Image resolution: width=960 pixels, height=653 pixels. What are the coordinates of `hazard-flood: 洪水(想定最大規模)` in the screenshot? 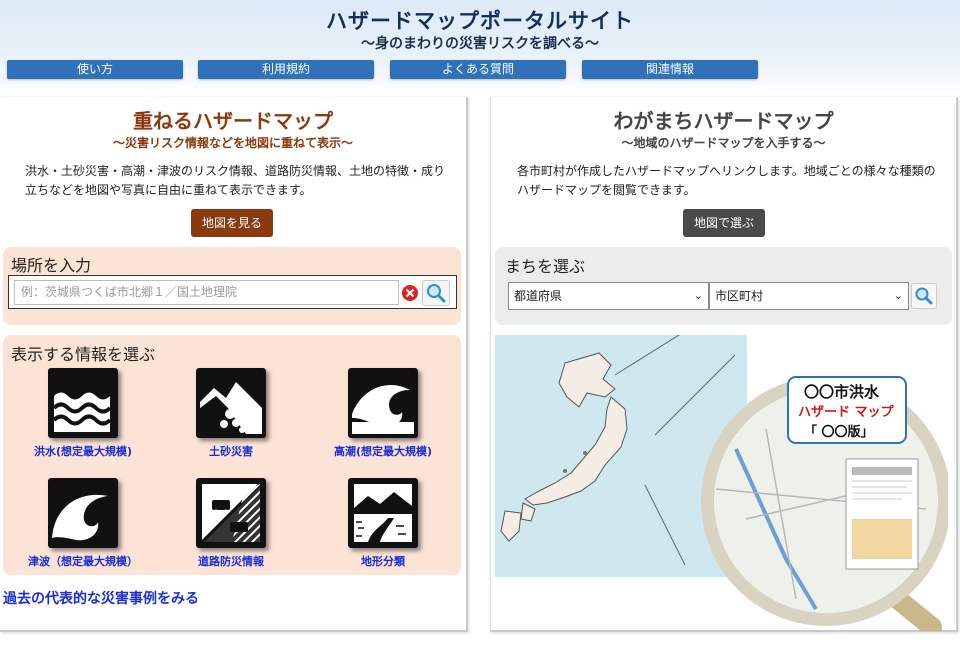 It's located at (83, 413).